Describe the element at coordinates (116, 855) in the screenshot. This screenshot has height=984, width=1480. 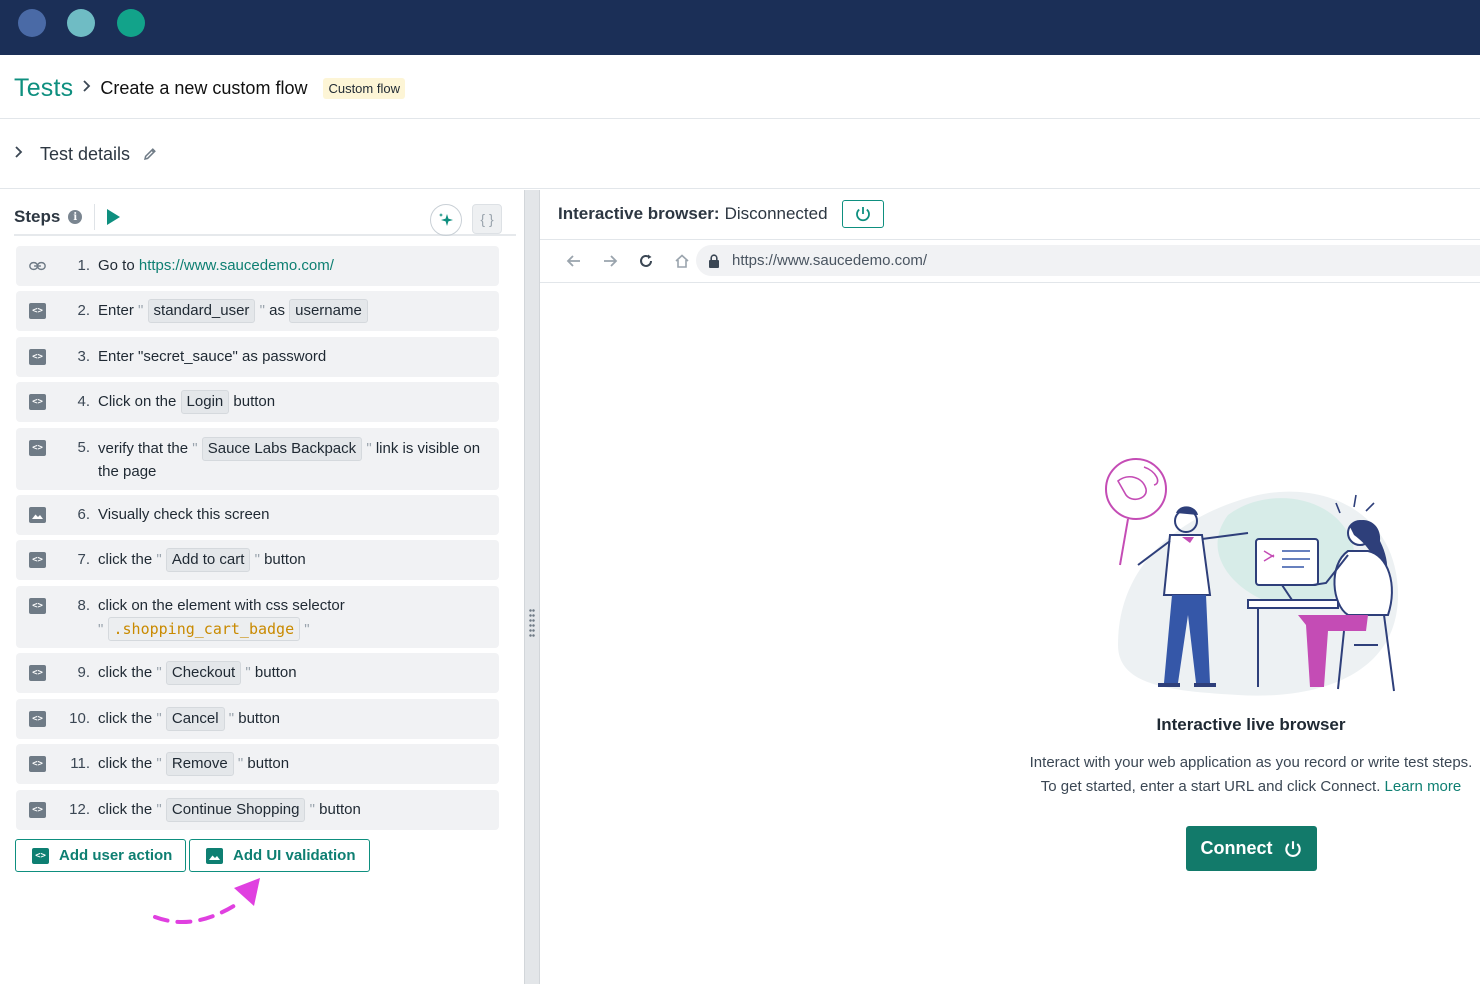
I see `add-user-action-label: Add user action` at that location.